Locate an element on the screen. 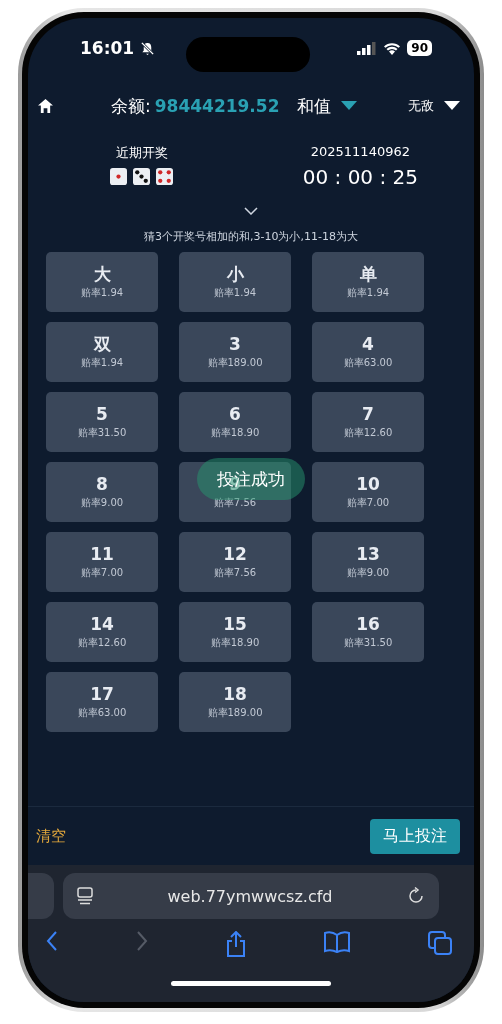  option-label: 12 is located at coordinates (235, 554).